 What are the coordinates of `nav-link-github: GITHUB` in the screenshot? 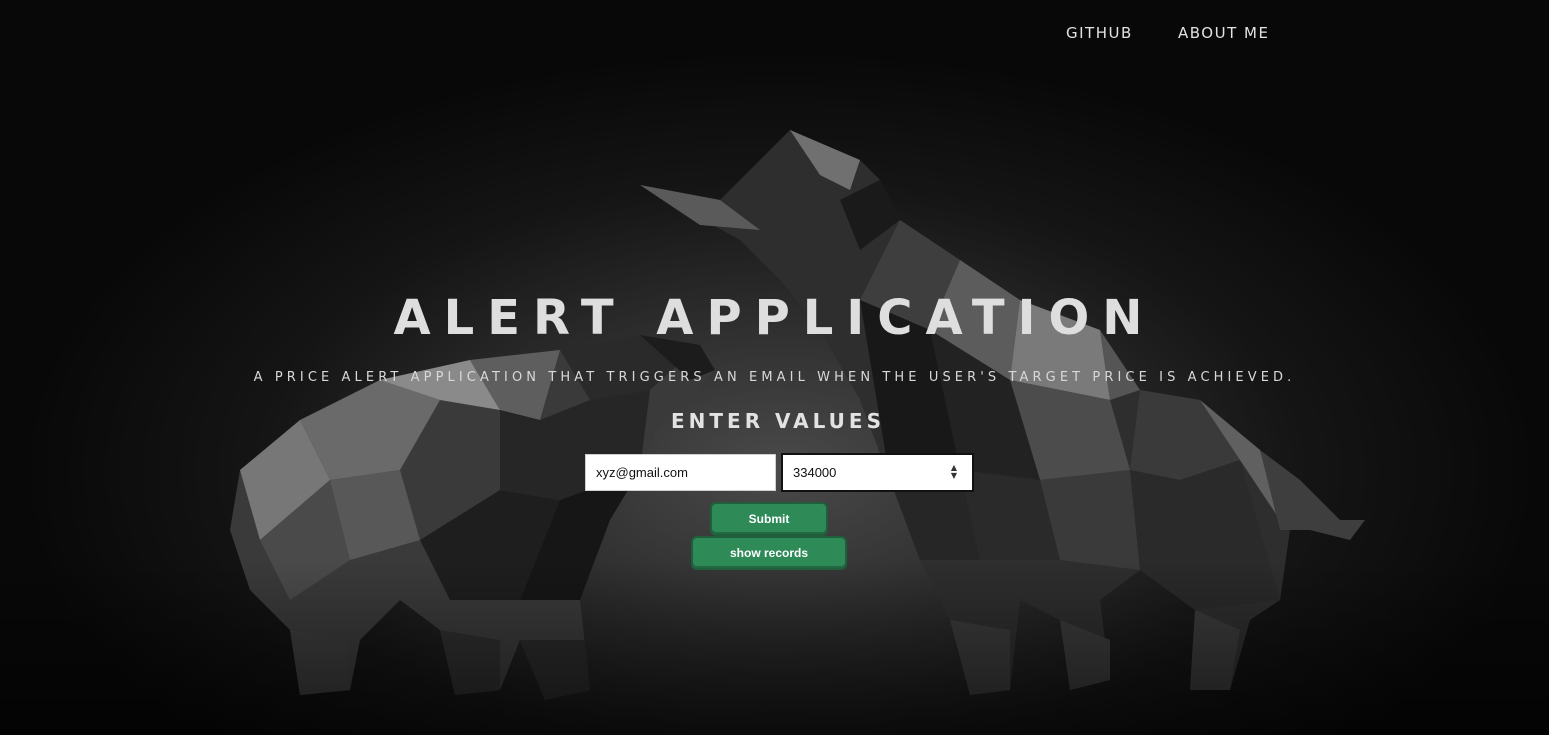 It's located at (1099, 33).